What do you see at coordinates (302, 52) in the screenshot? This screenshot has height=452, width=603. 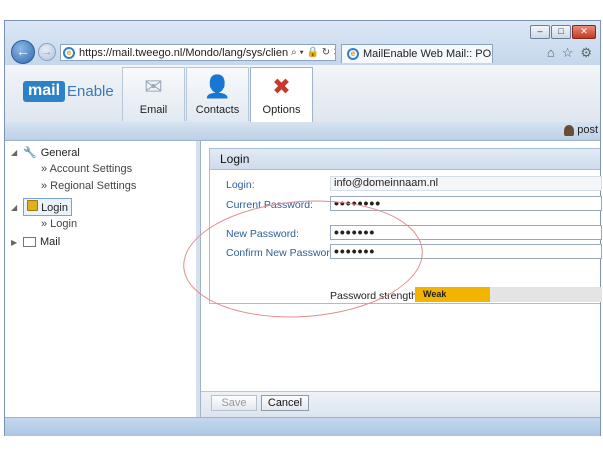 I see `dropdown-icon: ▾` at bounding box center [302, 52].